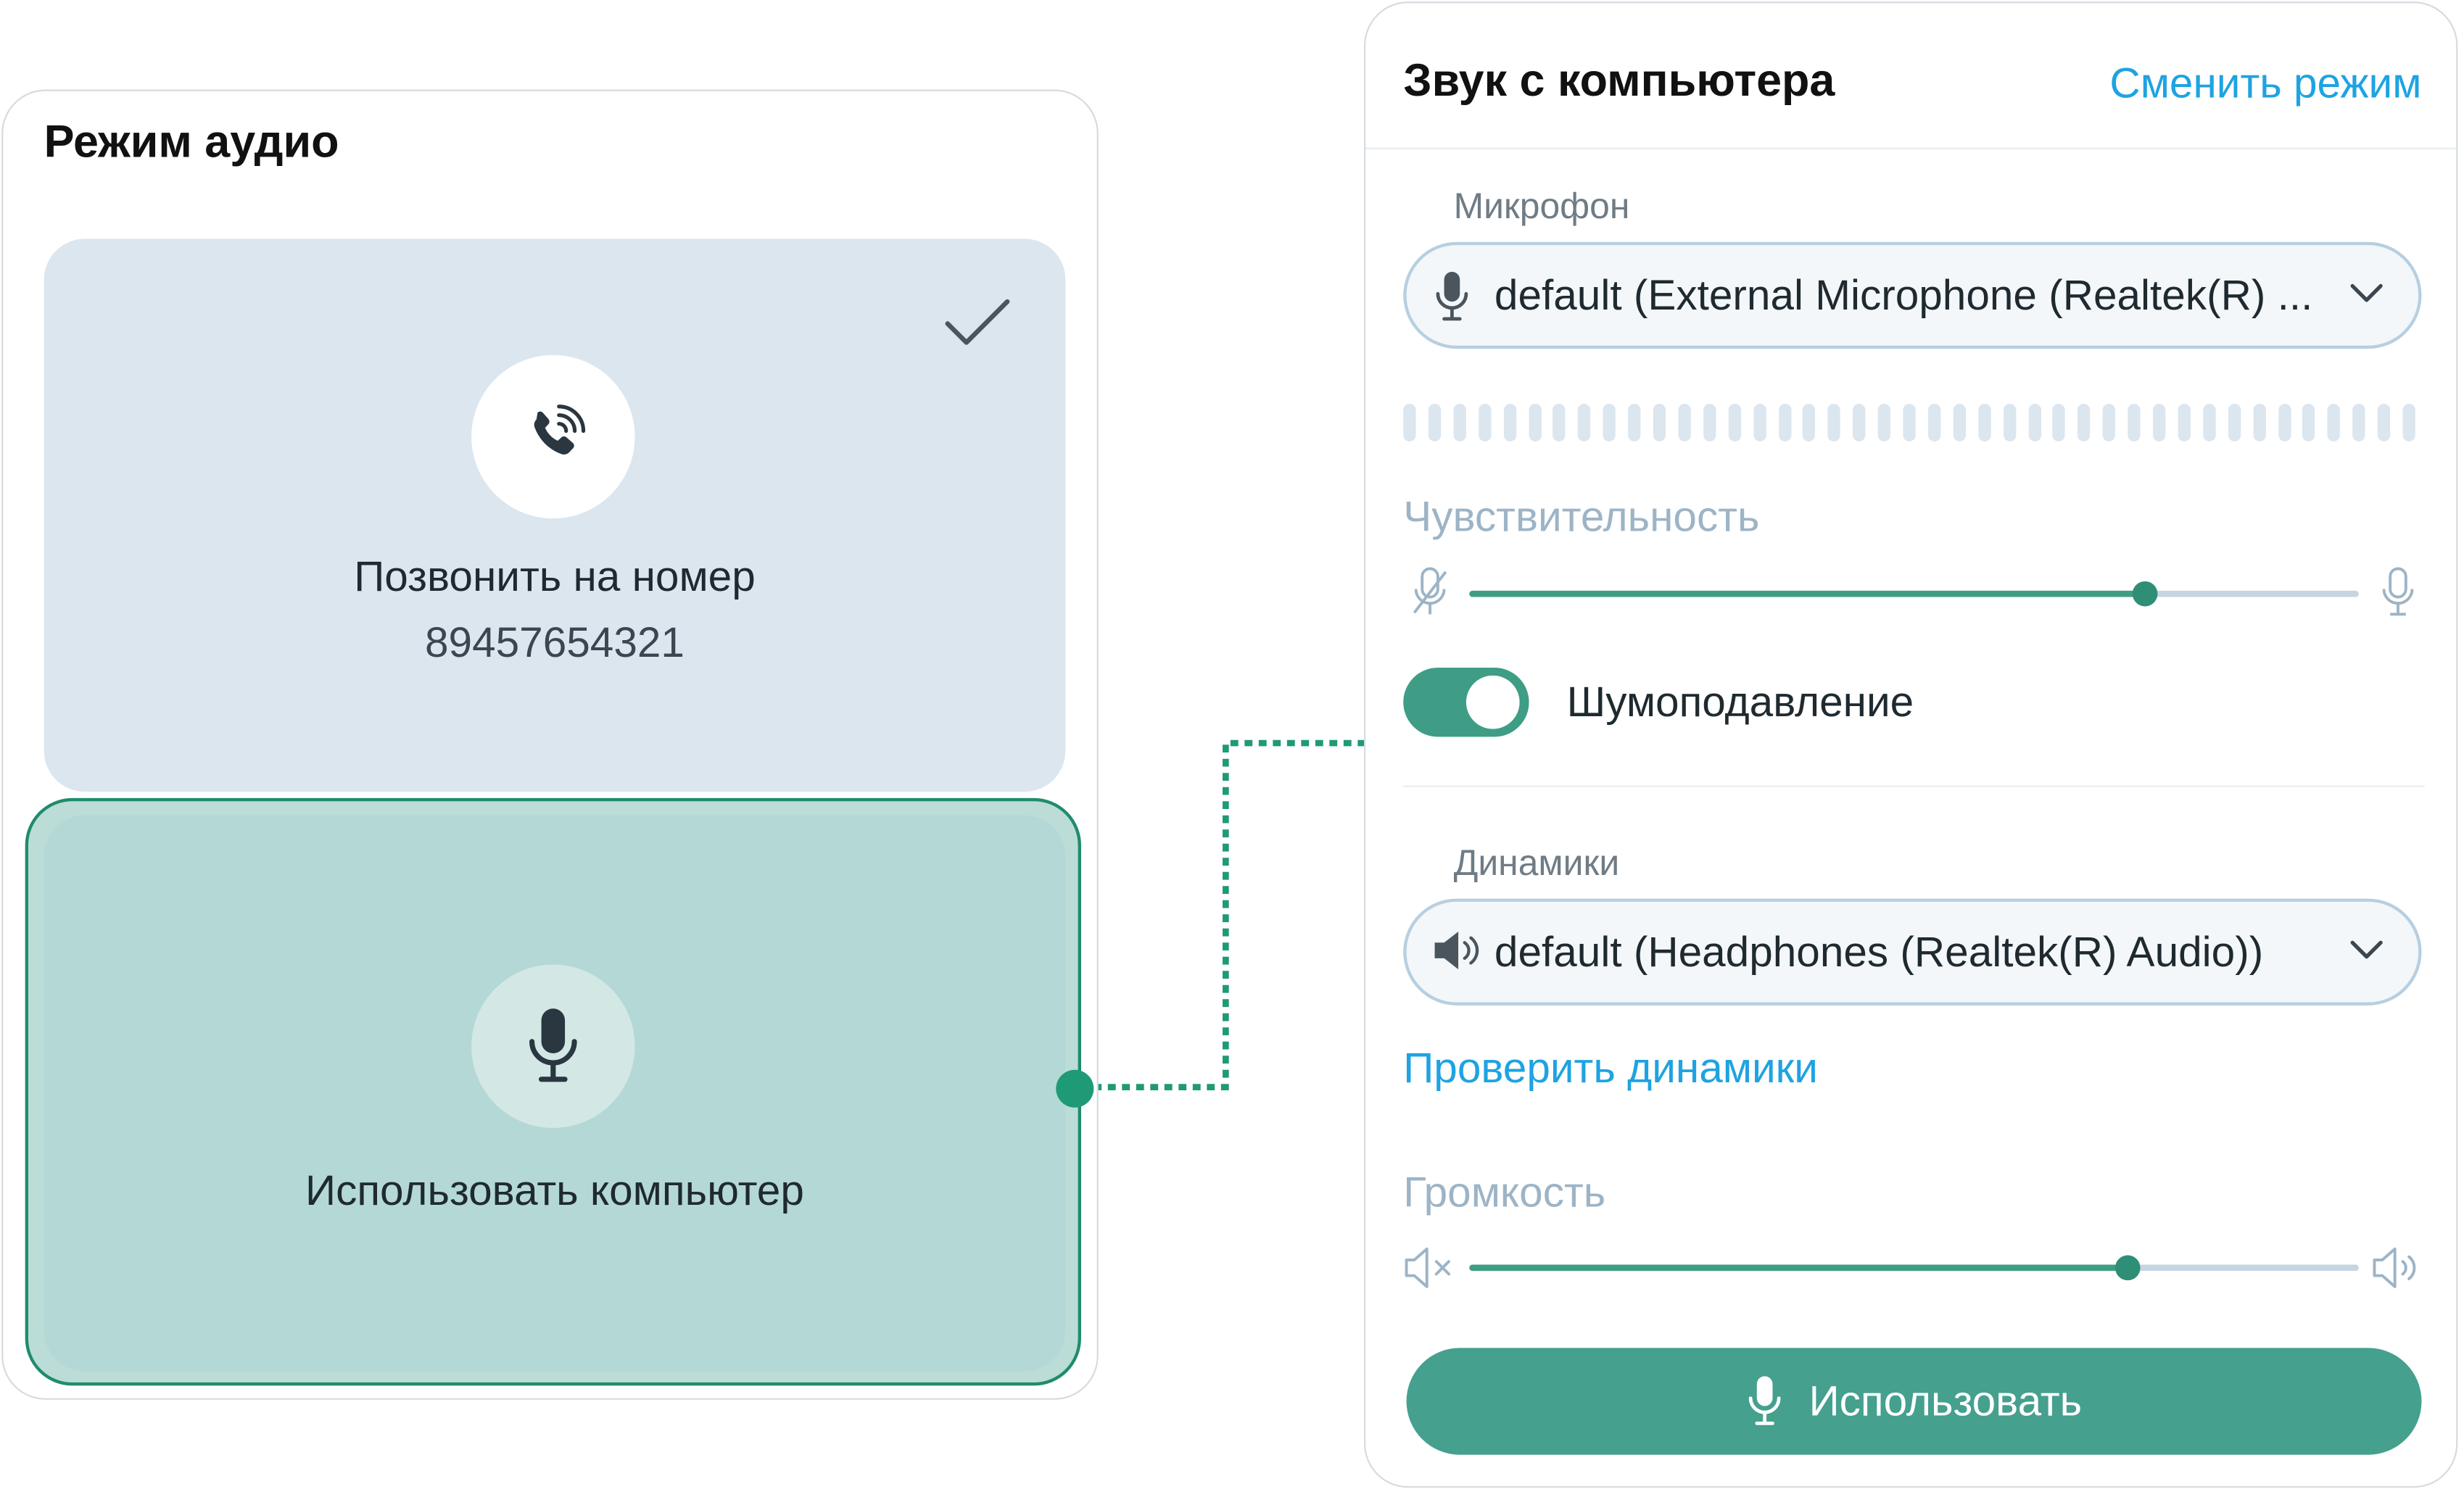 The width and height of the screenshot is (2464, 1489). I want to click on speakers-label: Динамики, so click(1536, 862).